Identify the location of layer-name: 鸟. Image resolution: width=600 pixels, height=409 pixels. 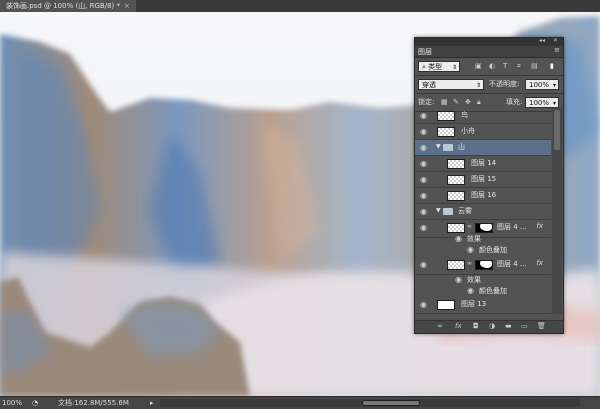
(464, 115).